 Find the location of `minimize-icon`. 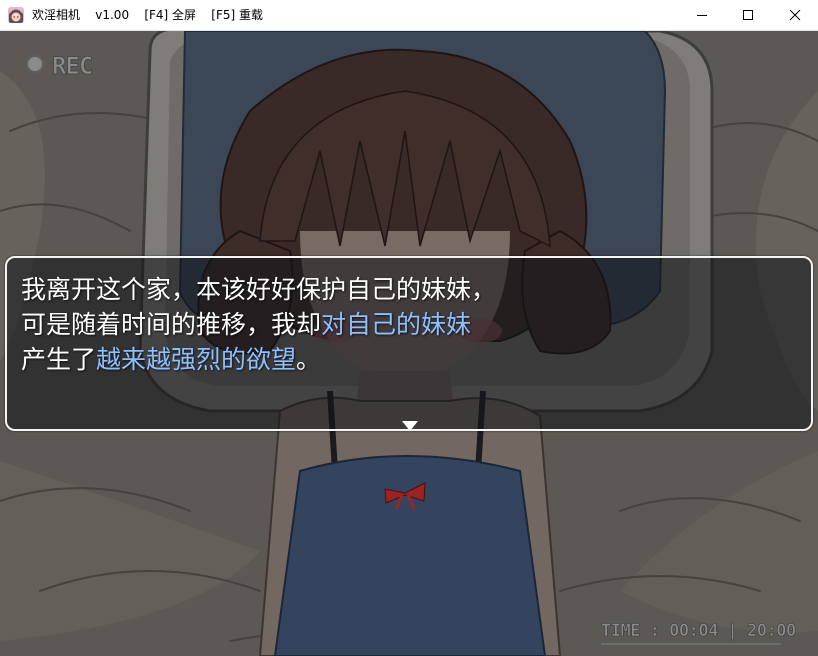

minimize-icon is located at coordinates (702, 15).